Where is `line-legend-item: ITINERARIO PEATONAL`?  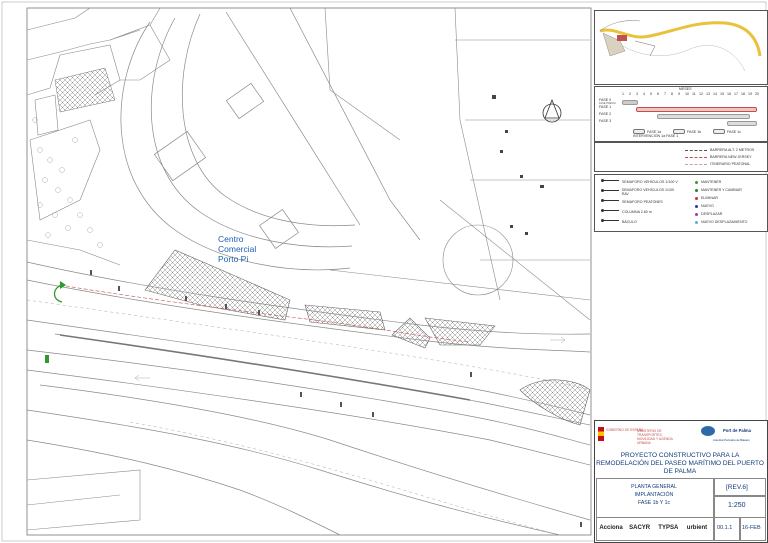 line-legend-item: ITINERARIO PEATONAL is located at coordinates (717, 164).